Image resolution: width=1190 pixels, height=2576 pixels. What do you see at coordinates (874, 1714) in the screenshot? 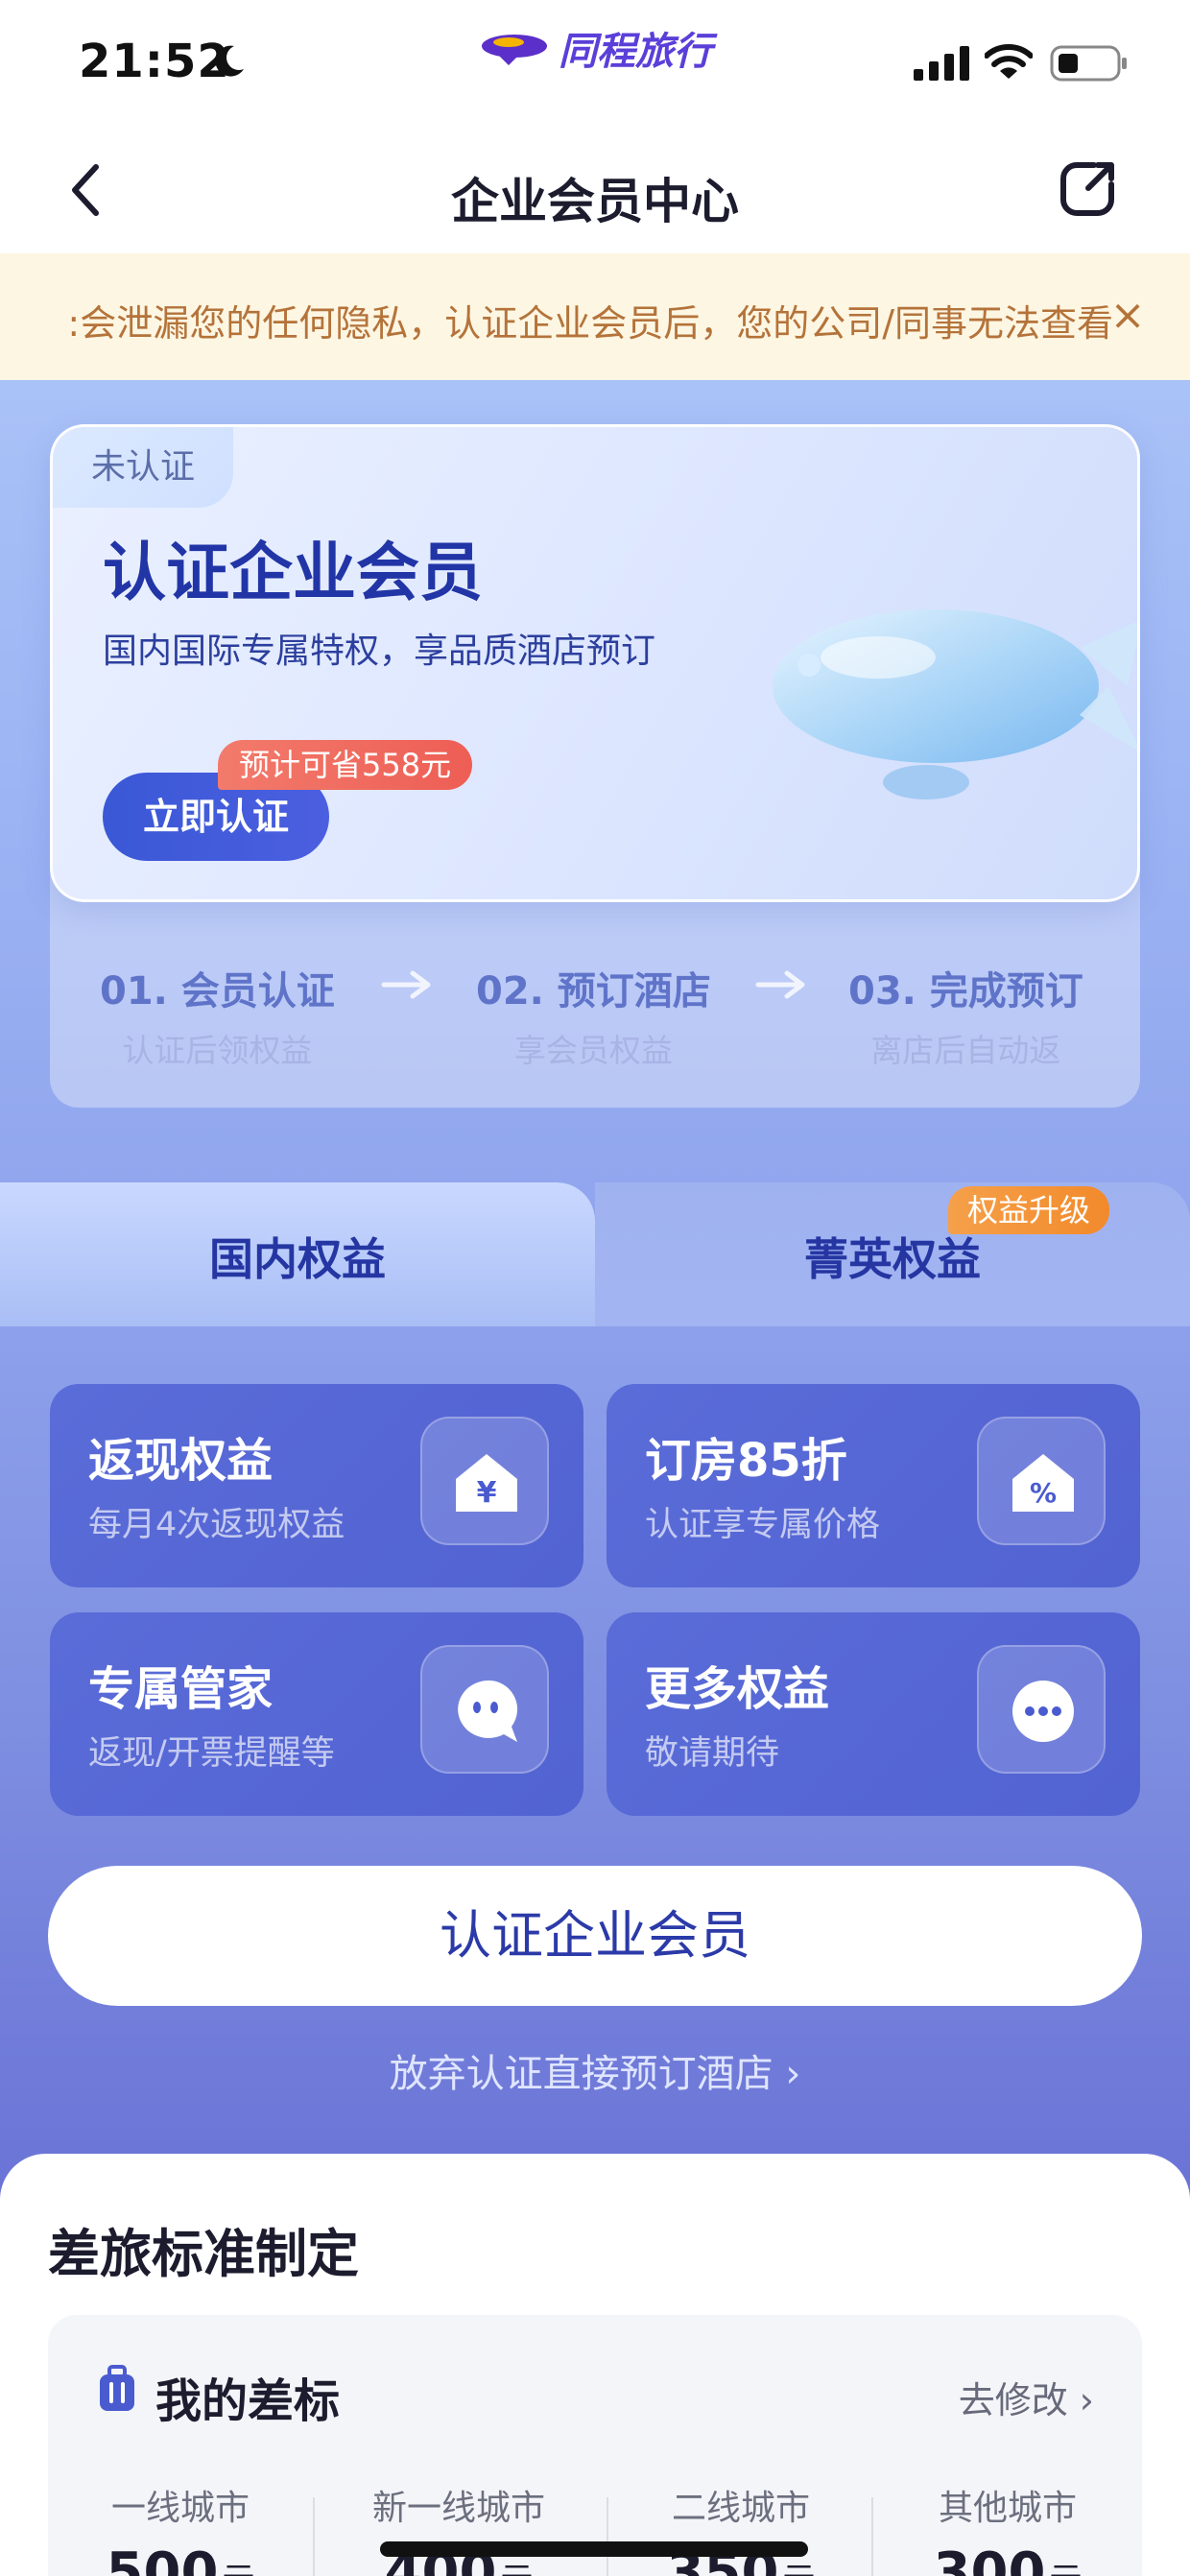
I see `benefit-more: 更多权益 敬请期待` at bounding box center [874, 1714].